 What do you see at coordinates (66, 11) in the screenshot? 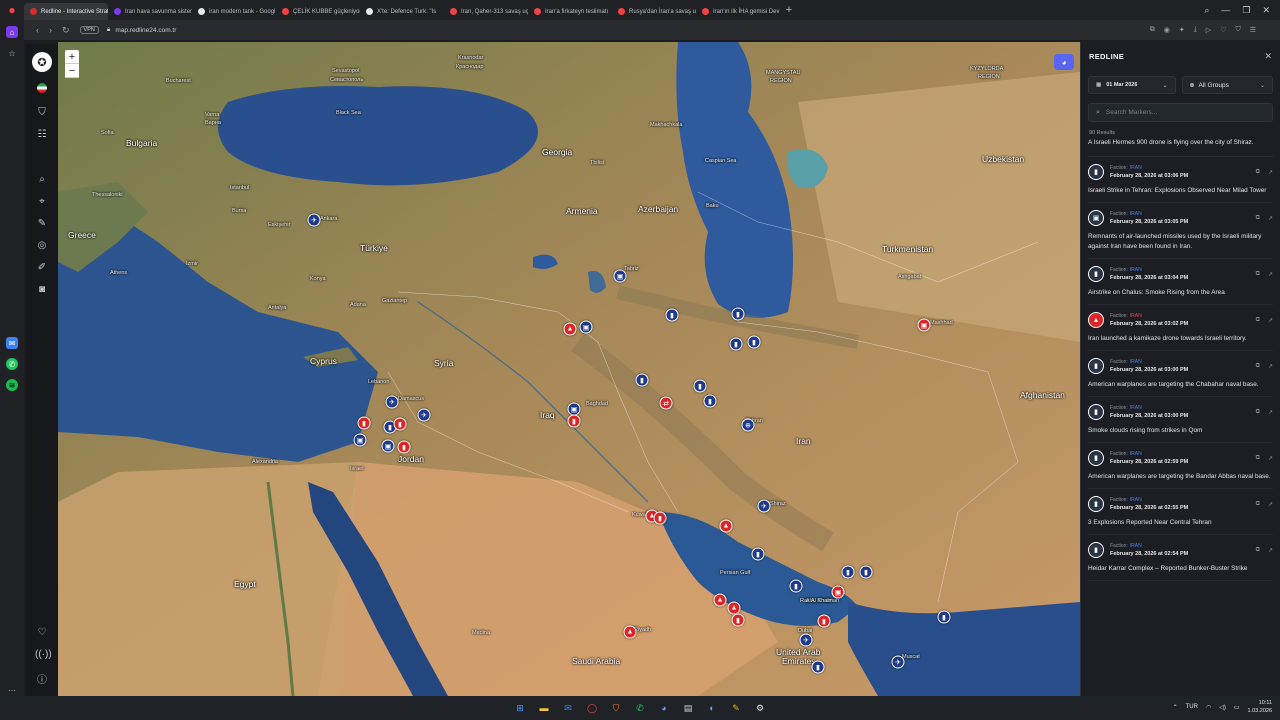
I see `browser-tab: Redline - Interactive Strat` at bounding box center [66, 11].